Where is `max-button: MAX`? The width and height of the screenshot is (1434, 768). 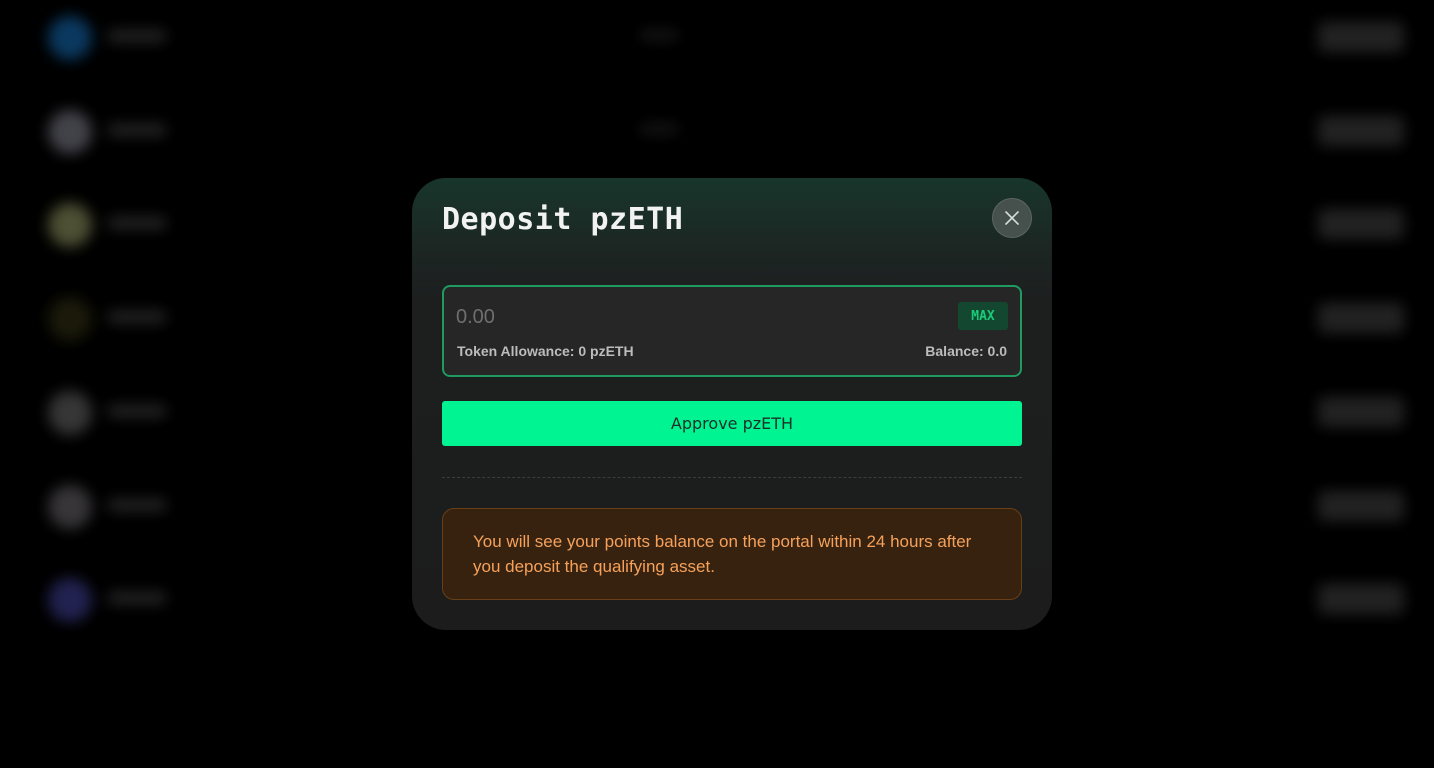
max-button: MAX is located at coordinates (983, 316).